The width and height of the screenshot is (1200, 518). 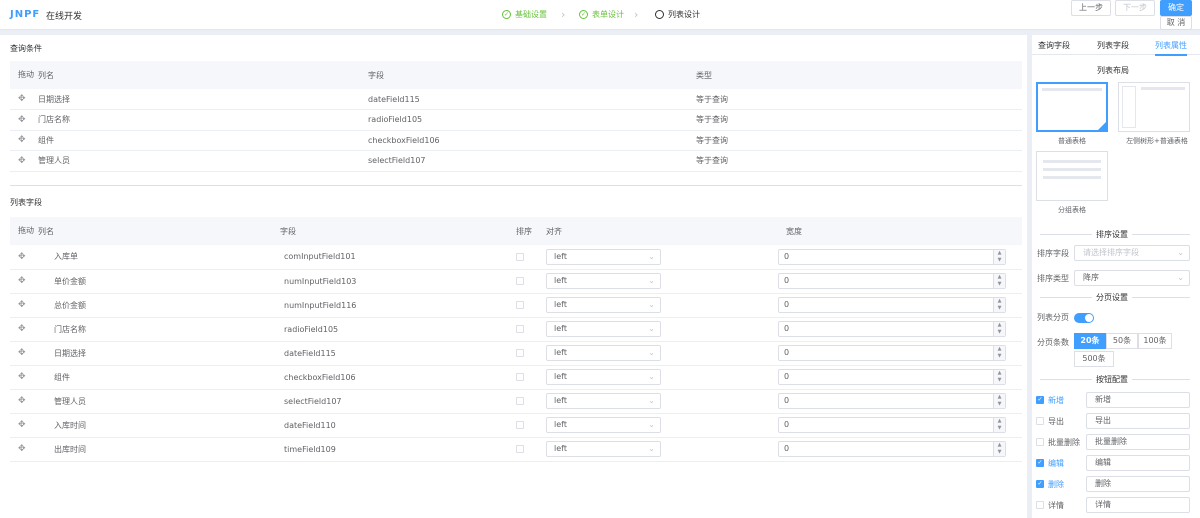 What do you see at coordinates (1138, 505) in the screenshot?
I see `button-text-input: 详情` at bounding box center [1138, 505].